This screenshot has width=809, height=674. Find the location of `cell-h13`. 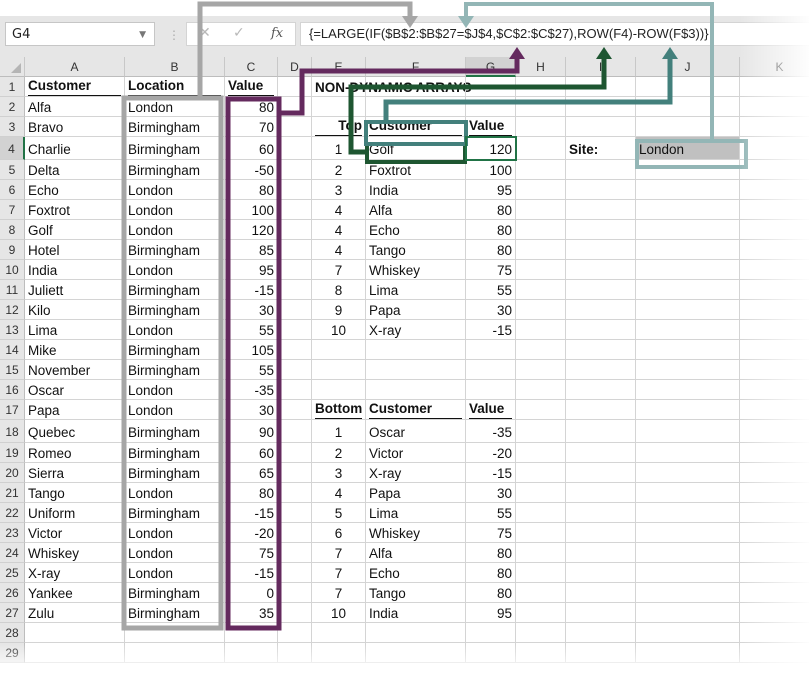

cell-h13 is located at coordinates (541, 330).